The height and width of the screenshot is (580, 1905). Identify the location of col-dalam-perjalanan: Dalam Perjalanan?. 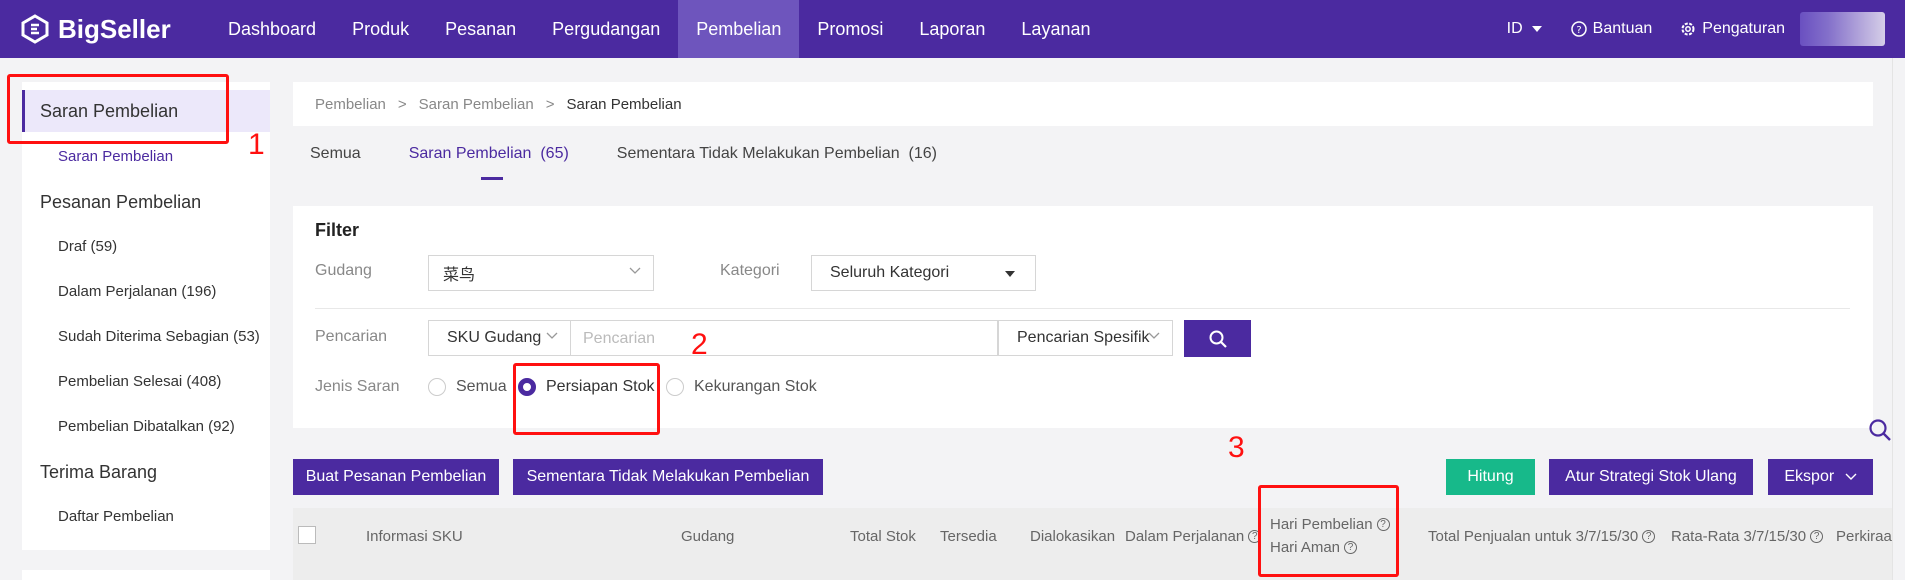
(1193, 536).